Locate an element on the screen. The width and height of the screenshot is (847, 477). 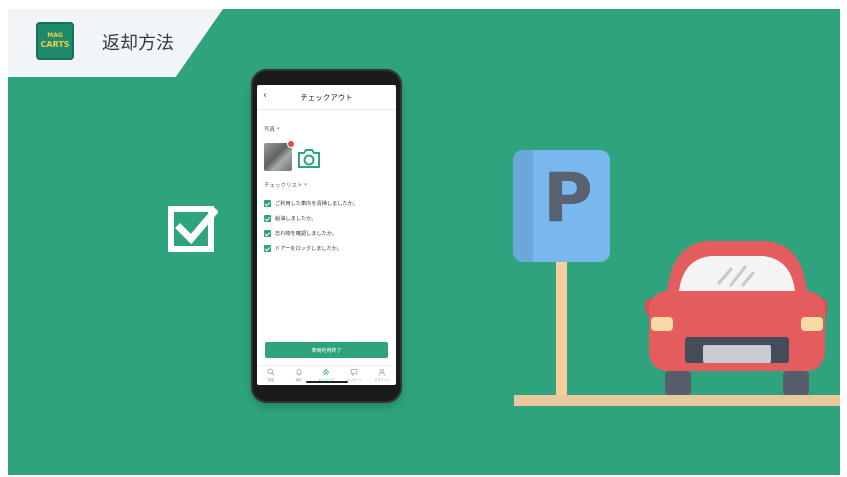
bell-icon is located at coordinates (299, 372).